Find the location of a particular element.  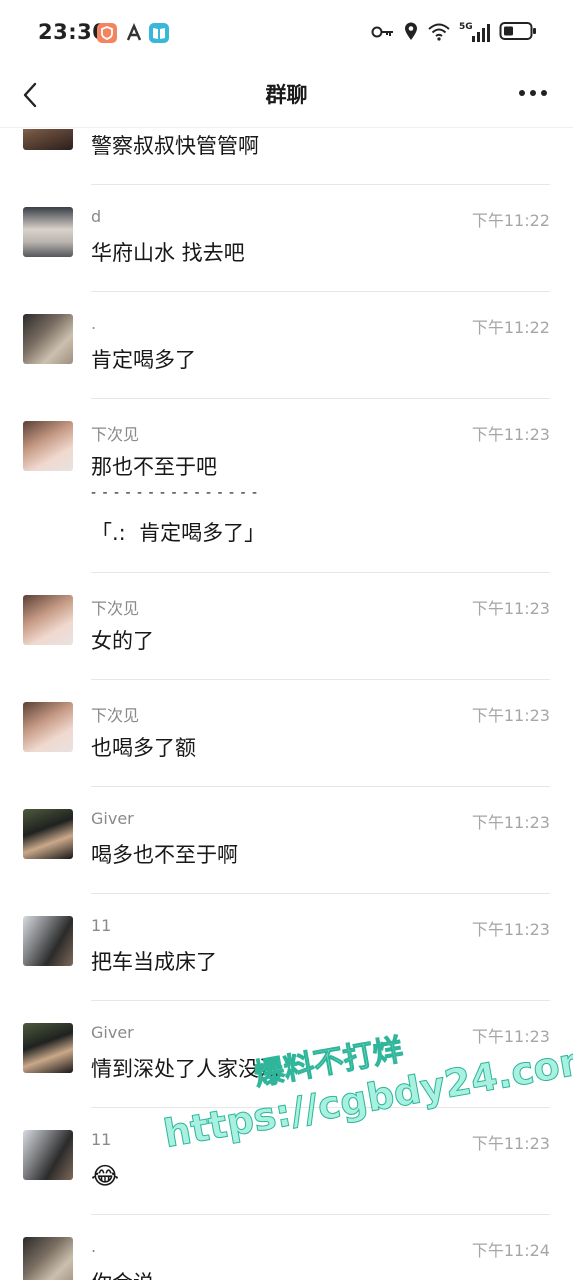

message-text: 也喝多了额 is located at coordinates (143, 748).